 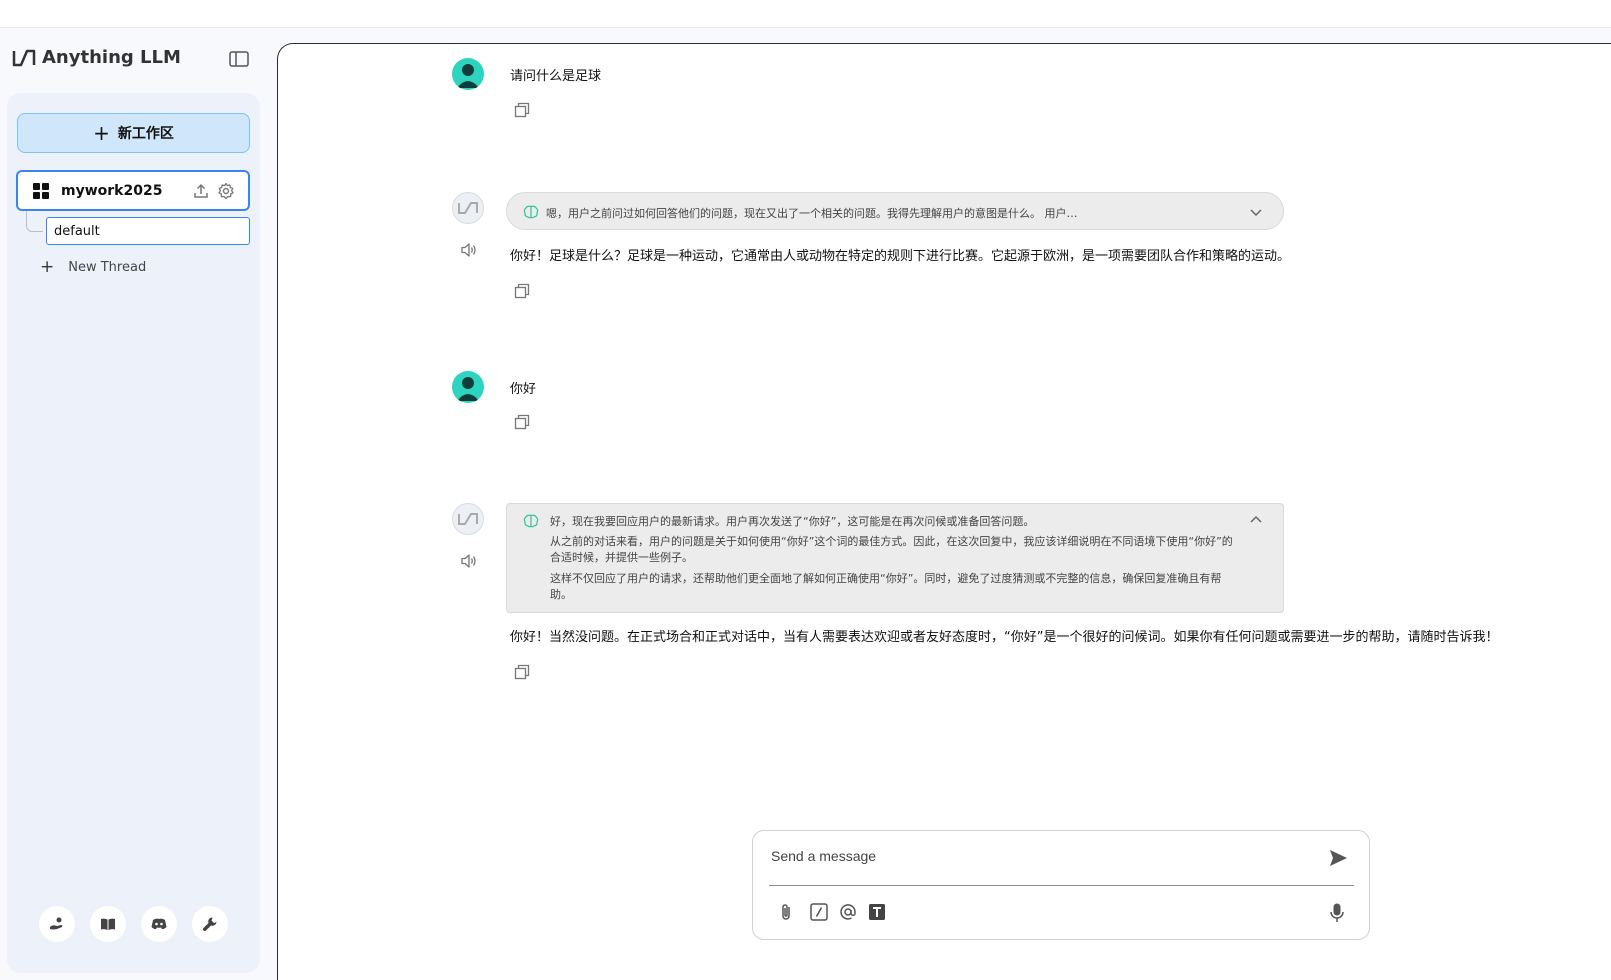 What do you see at coordinates (133, 924) in the screenshot?
I see `sidebar-footer` at bounding box center [133, 924].